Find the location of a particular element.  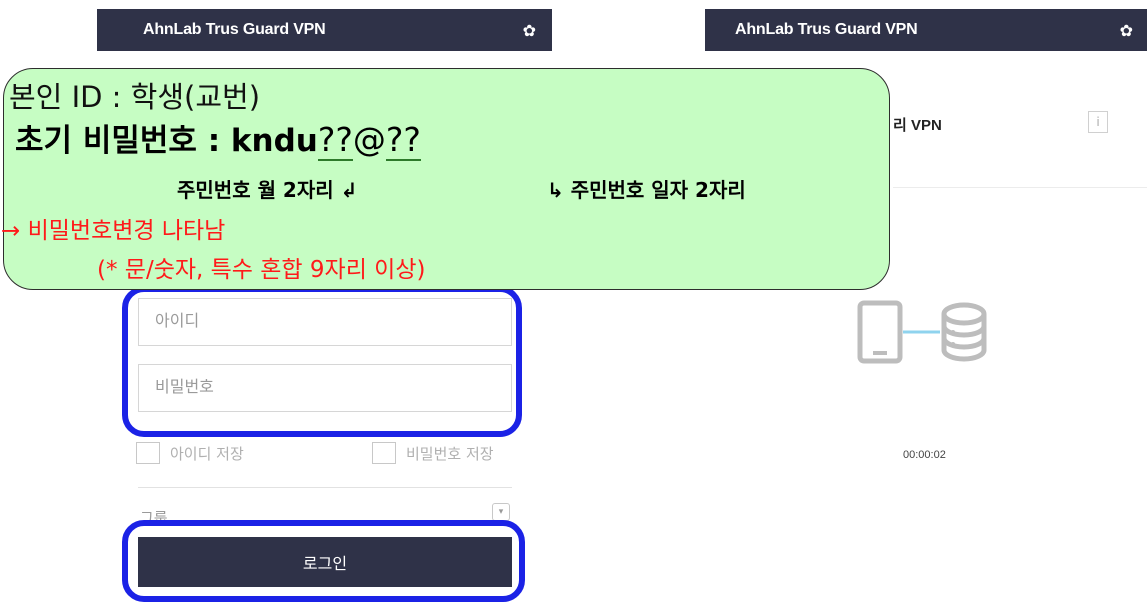

annotation-line1: 본인 ID : 학생(교번) is located at coordinates (135, 97).